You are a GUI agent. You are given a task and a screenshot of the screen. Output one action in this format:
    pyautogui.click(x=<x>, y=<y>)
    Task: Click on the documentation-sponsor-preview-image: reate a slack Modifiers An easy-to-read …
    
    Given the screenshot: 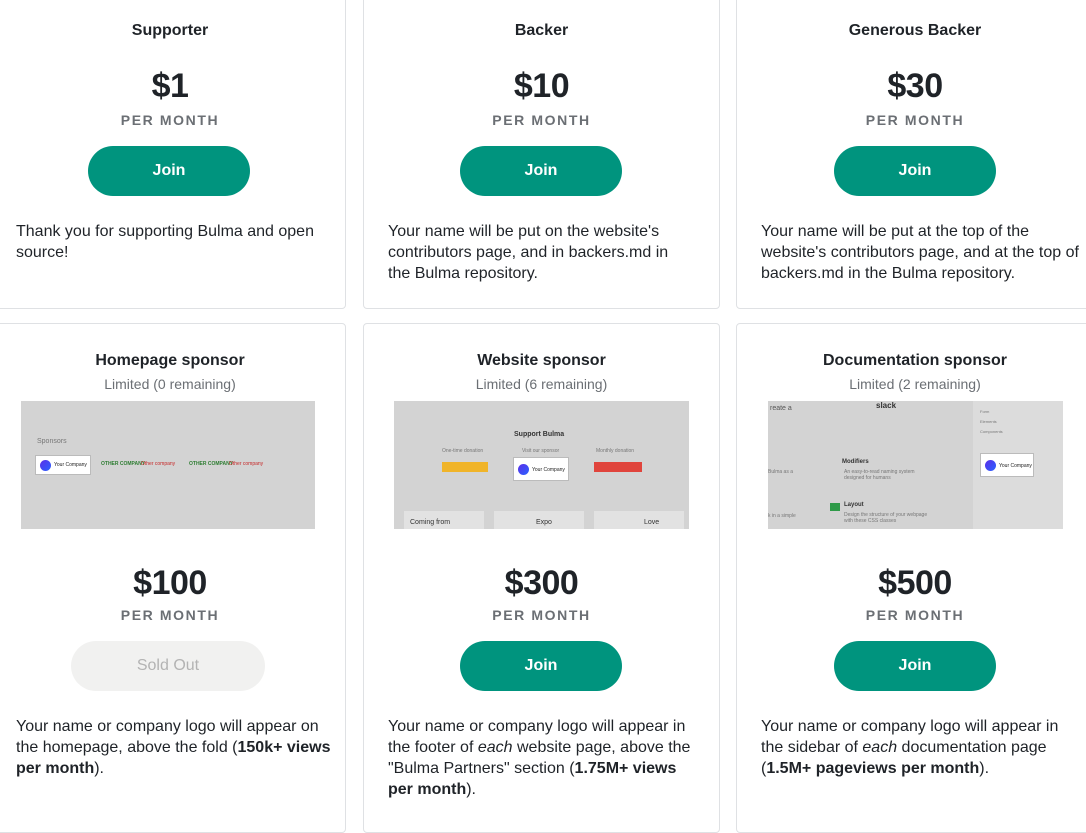 What is the action you would take?
    pyautogui.click(x=915, y=465)
    